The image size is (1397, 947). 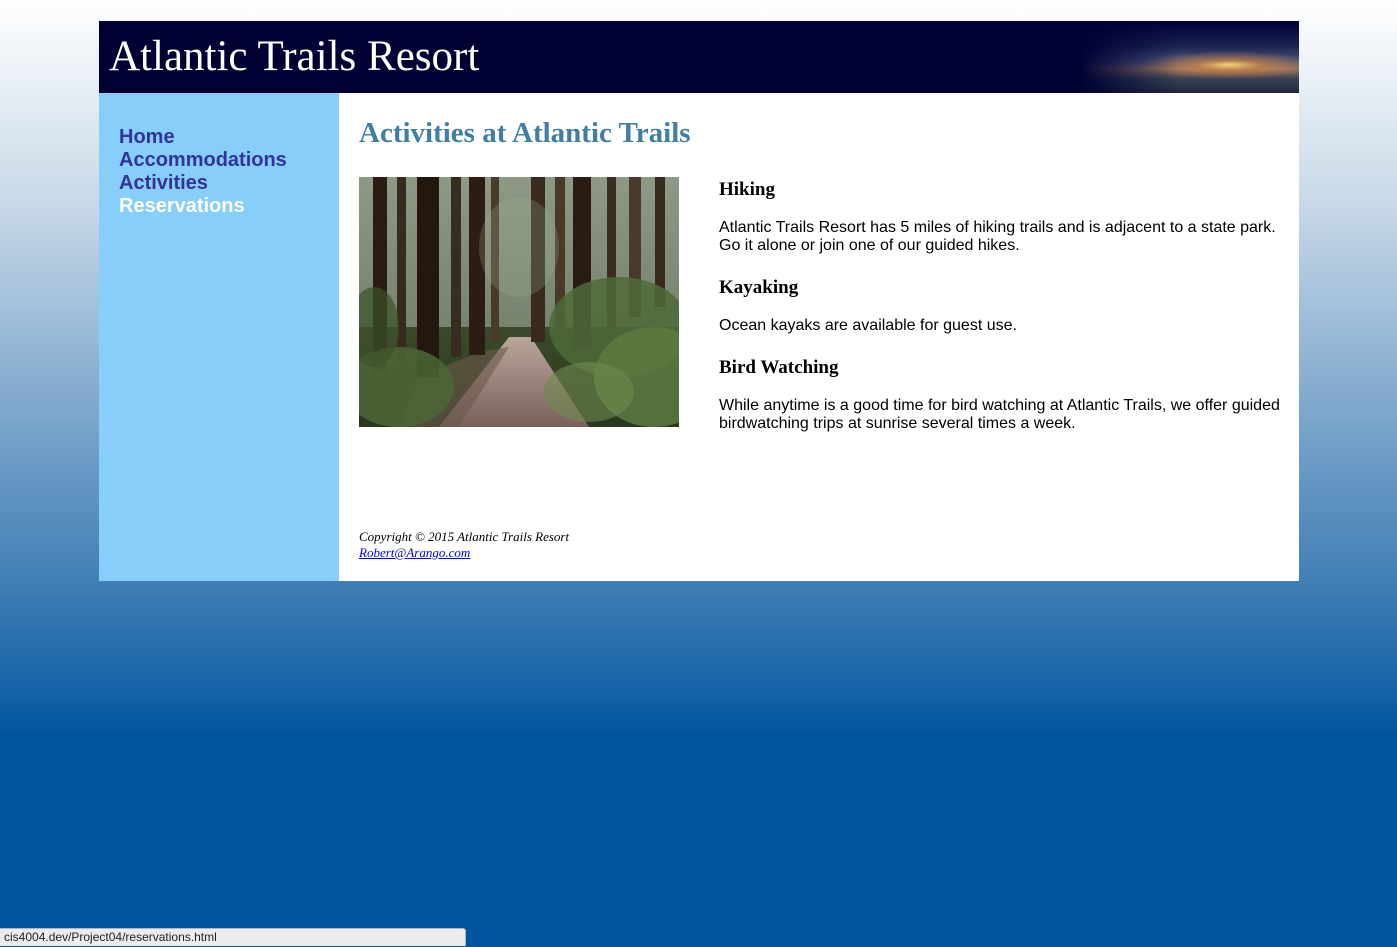 I want to click on activity-title: Hiking, so click(x=747, y=189).